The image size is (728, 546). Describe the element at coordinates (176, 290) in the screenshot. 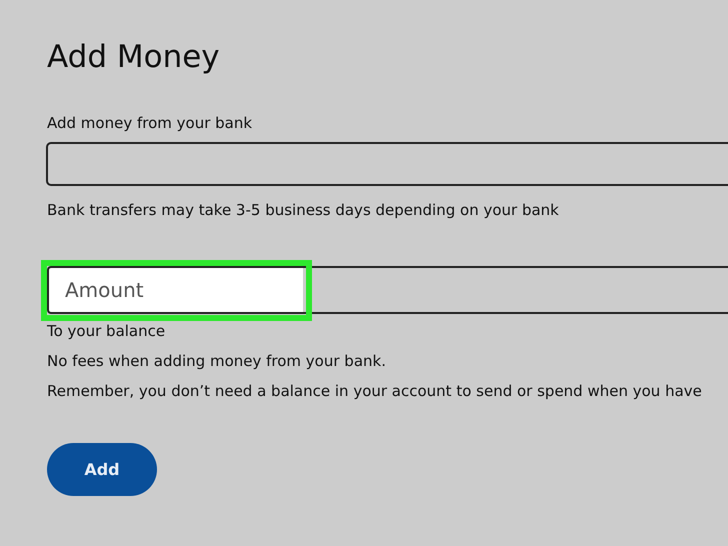

I see `amount-input: Amount` at that location.